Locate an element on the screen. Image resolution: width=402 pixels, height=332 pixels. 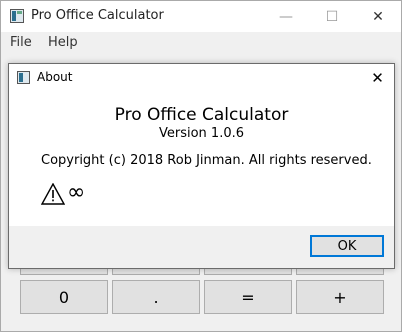
title-bar: Pro Office Calculator — ☐ ✕ is located at coordinates (201, 16).